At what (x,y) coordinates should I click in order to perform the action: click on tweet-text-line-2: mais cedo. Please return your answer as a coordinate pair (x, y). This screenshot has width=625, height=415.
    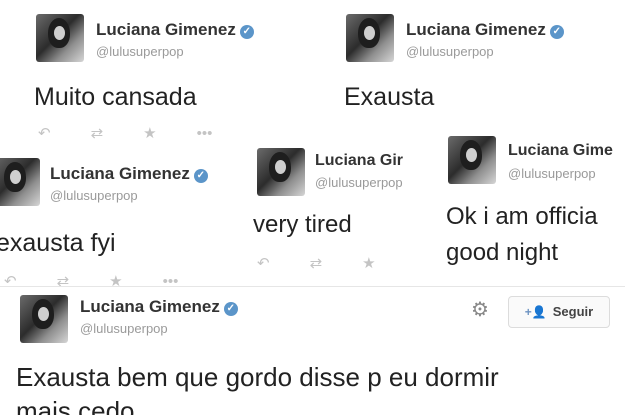
    Looking at the image, I should click on (75, 405).